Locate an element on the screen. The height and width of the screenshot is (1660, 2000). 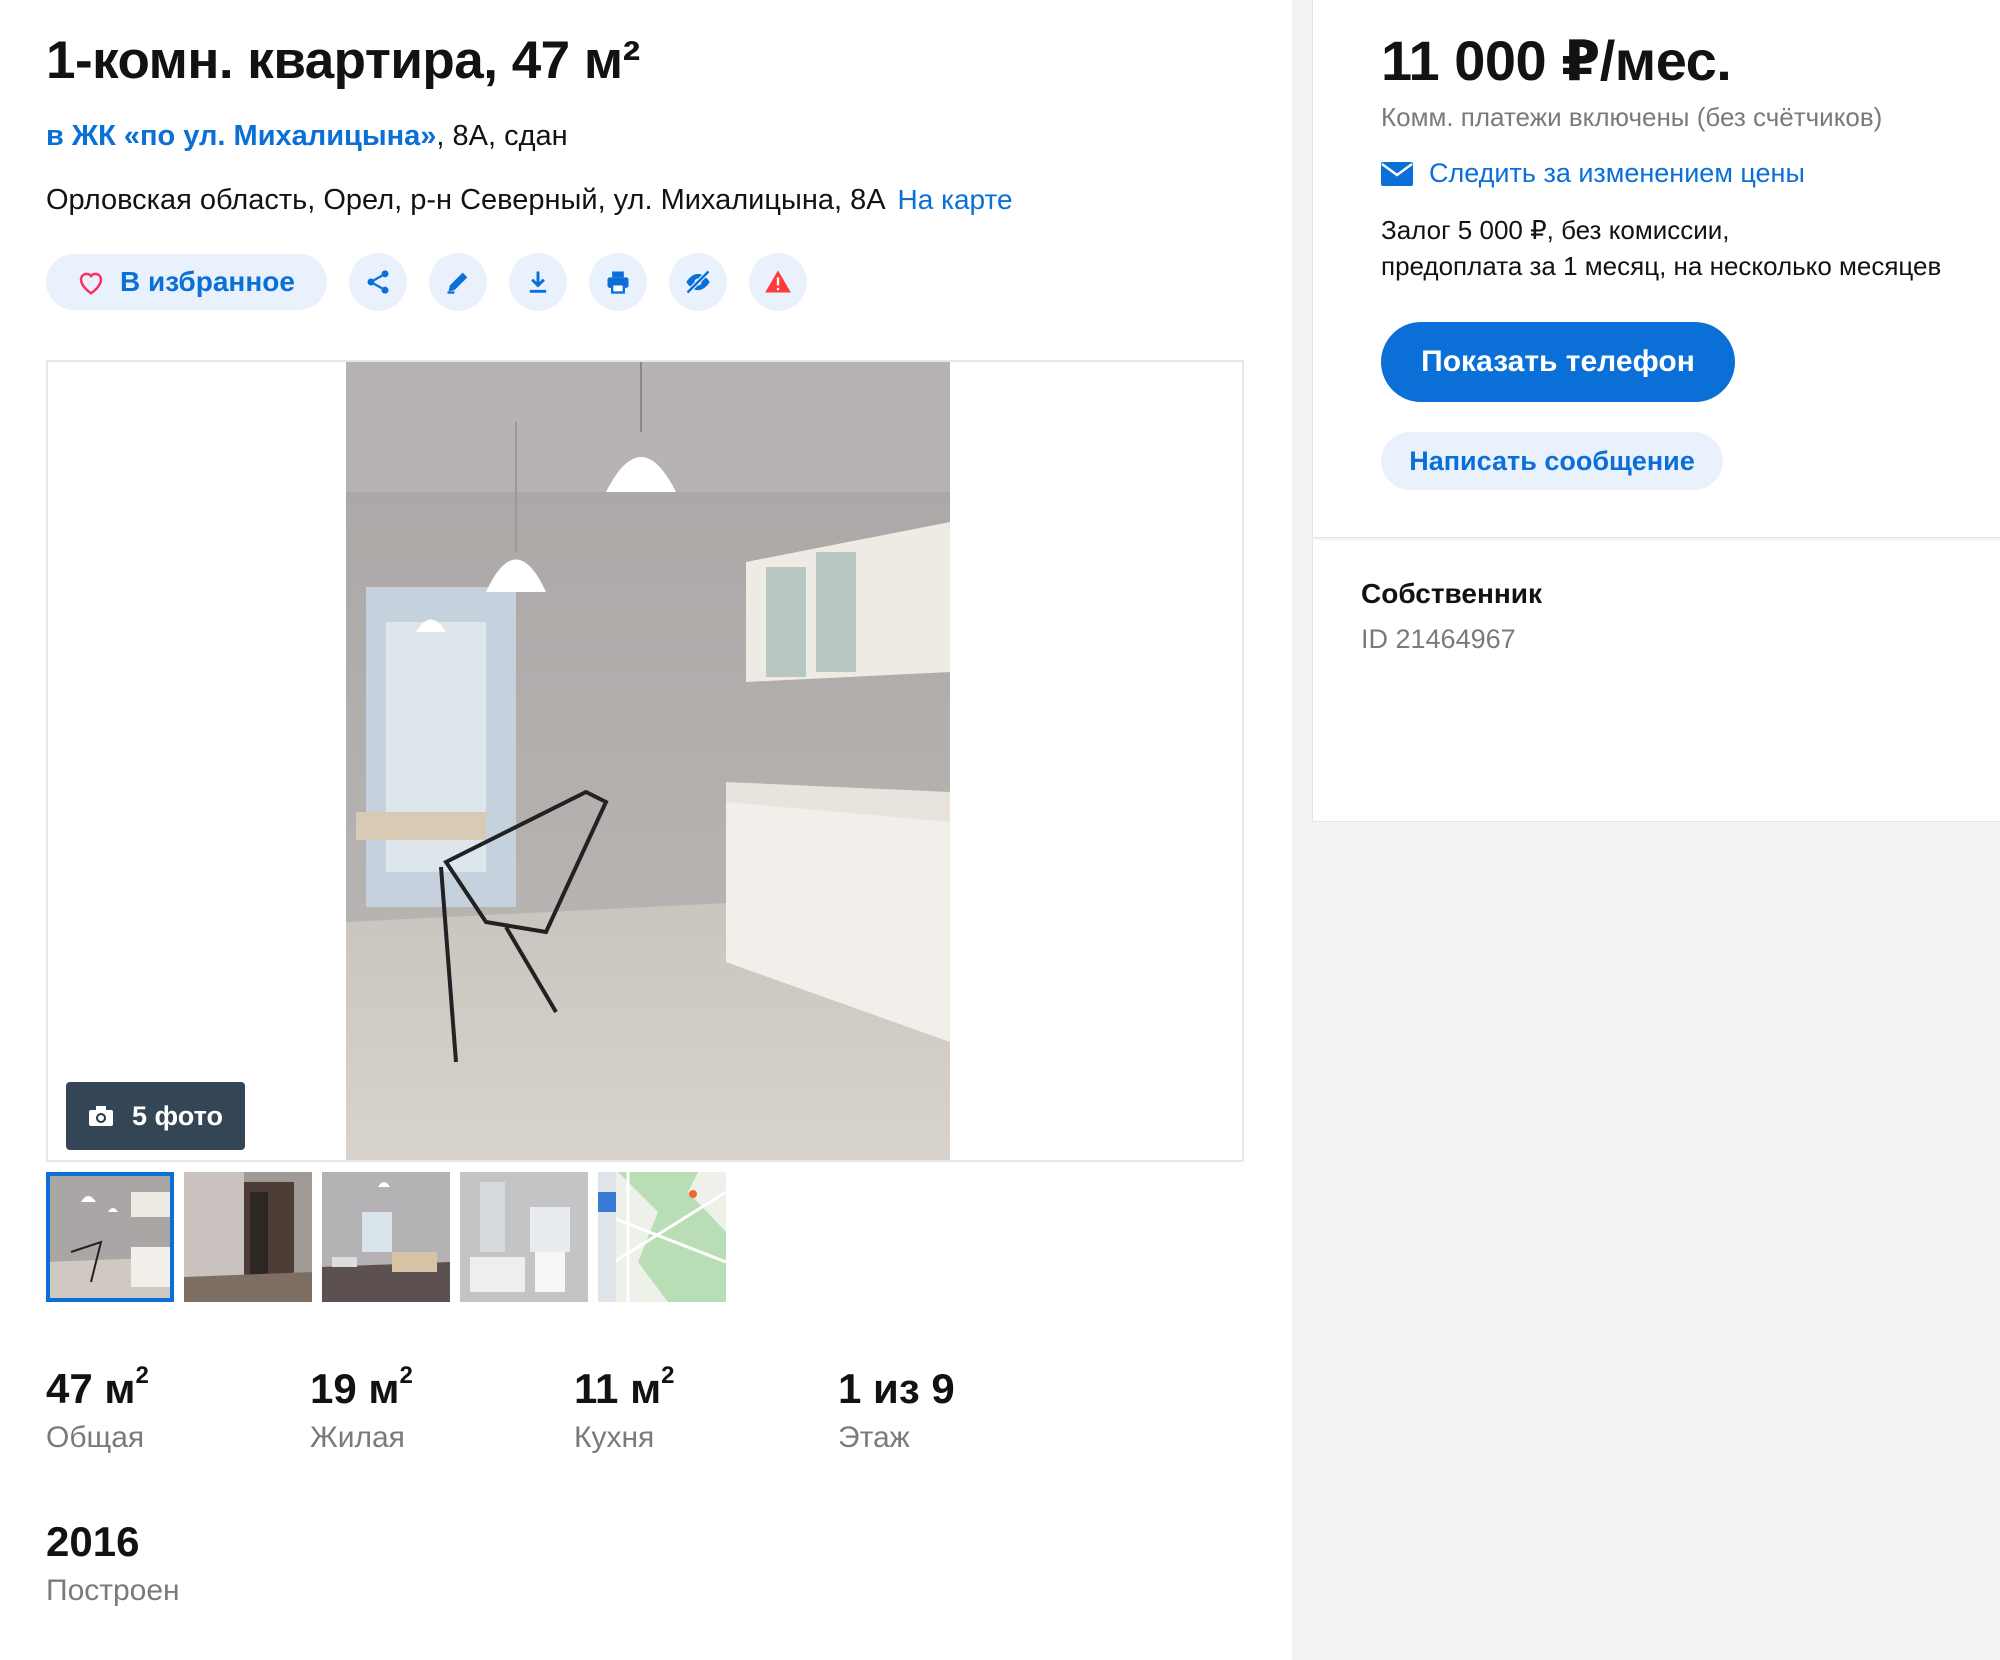
edit-icon is located at coordinates (457, 283).